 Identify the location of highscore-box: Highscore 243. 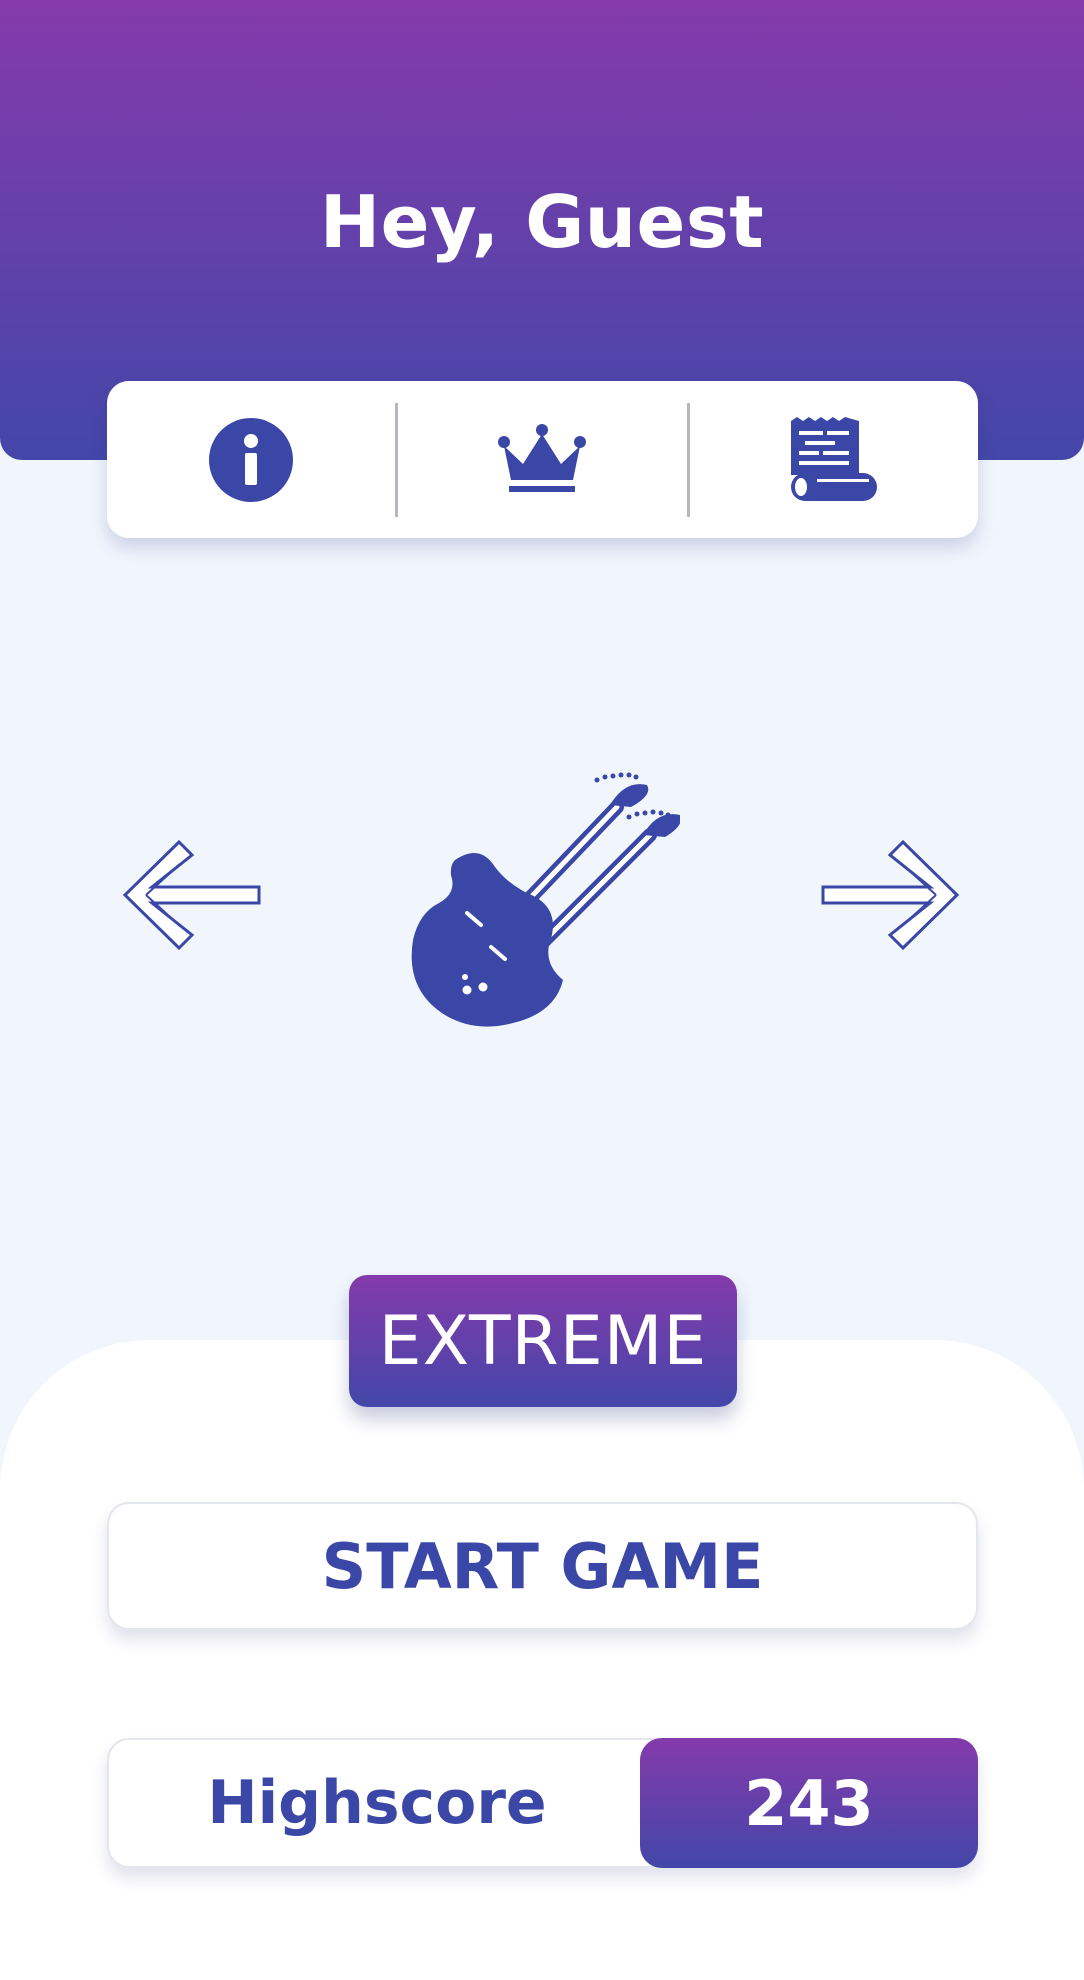
(542, 1803).